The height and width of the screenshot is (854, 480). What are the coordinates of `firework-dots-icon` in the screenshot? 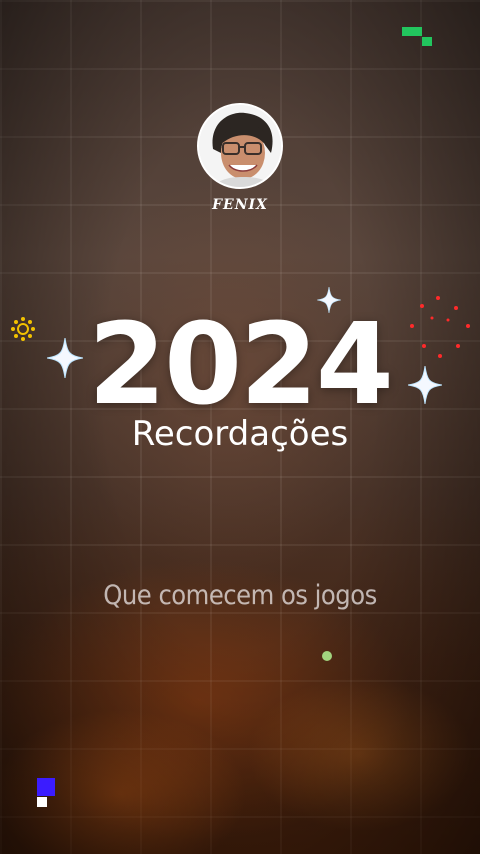 It's located at (440, 327).